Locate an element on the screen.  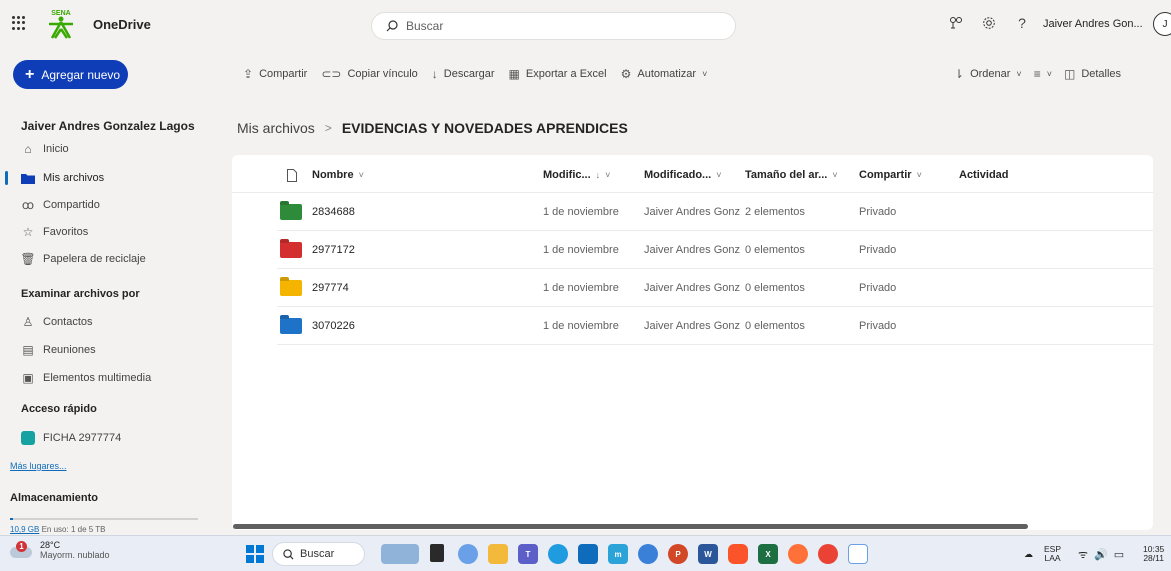
settings-icon is located at coordinates (989, 23).